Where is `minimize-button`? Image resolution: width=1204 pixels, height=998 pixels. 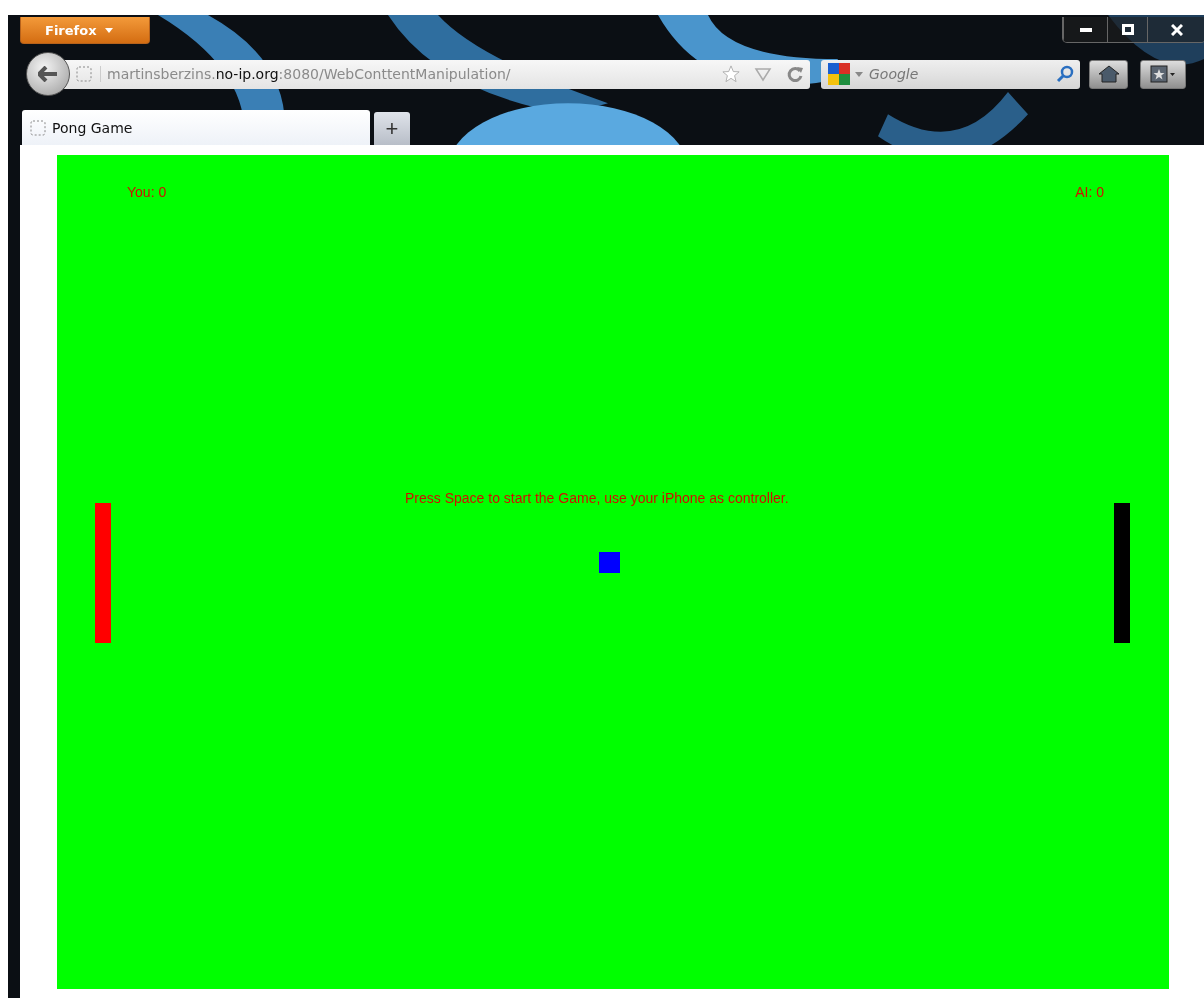
minimize-button is located at coordinates (1085, 29).